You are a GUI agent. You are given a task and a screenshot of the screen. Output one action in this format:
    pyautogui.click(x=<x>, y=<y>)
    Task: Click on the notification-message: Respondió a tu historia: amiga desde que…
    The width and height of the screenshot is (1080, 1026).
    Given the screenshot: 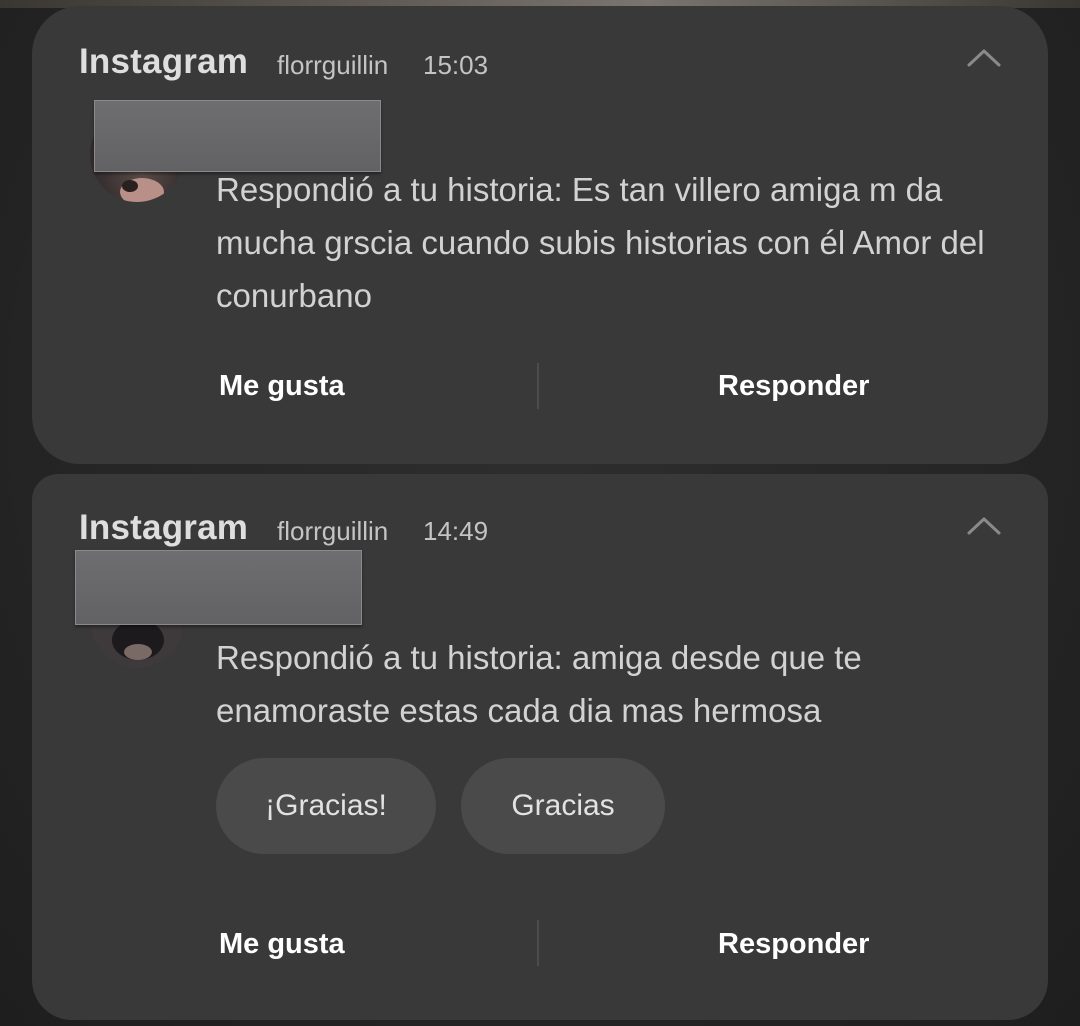 What is the action you would take?
    pyautogui.click(x=539, y=684)
    